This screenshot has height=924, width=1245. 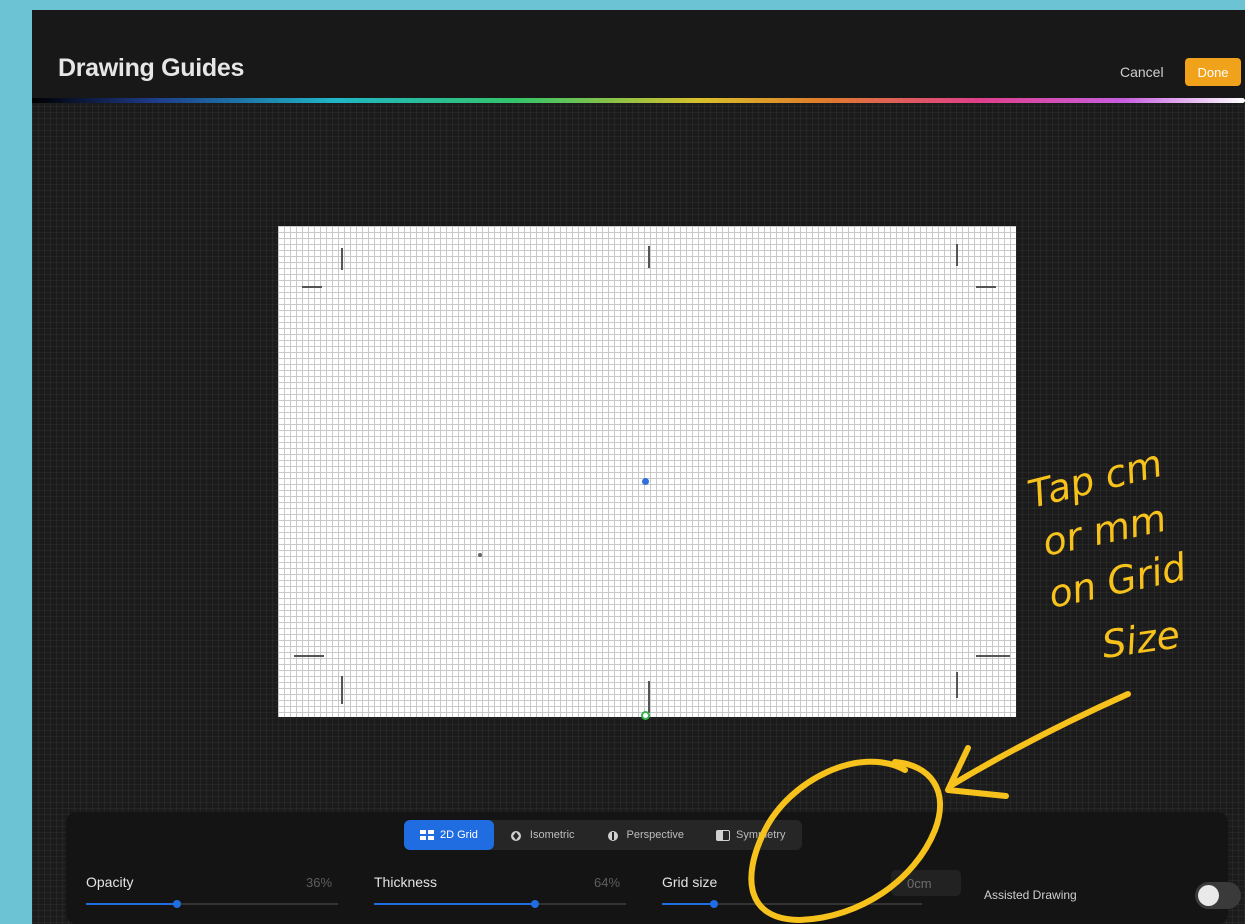 I want to click on tab-perspective: Perspective, so click(x=645, y=835).